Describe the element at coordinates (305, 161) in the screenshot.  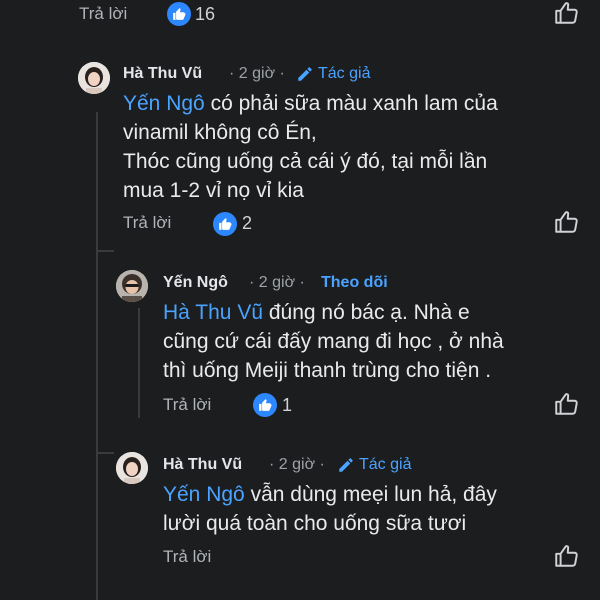
I see `comment-line: Thóc cũng uống cả cái ý đó, tại mỗi lần` at that location.